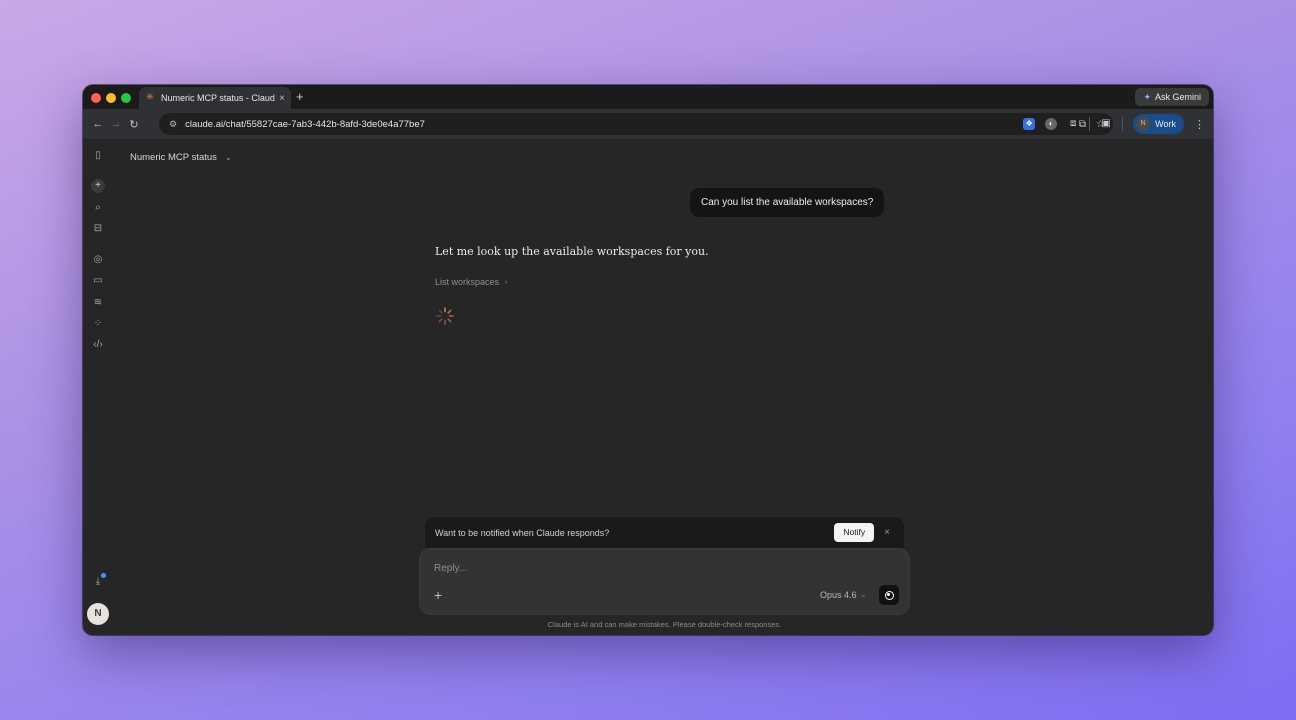 The image size is (1296, 720). Describe the element at coordinates (282, 98) in the screenshot. I see `tab-close-button: ×` at that location.